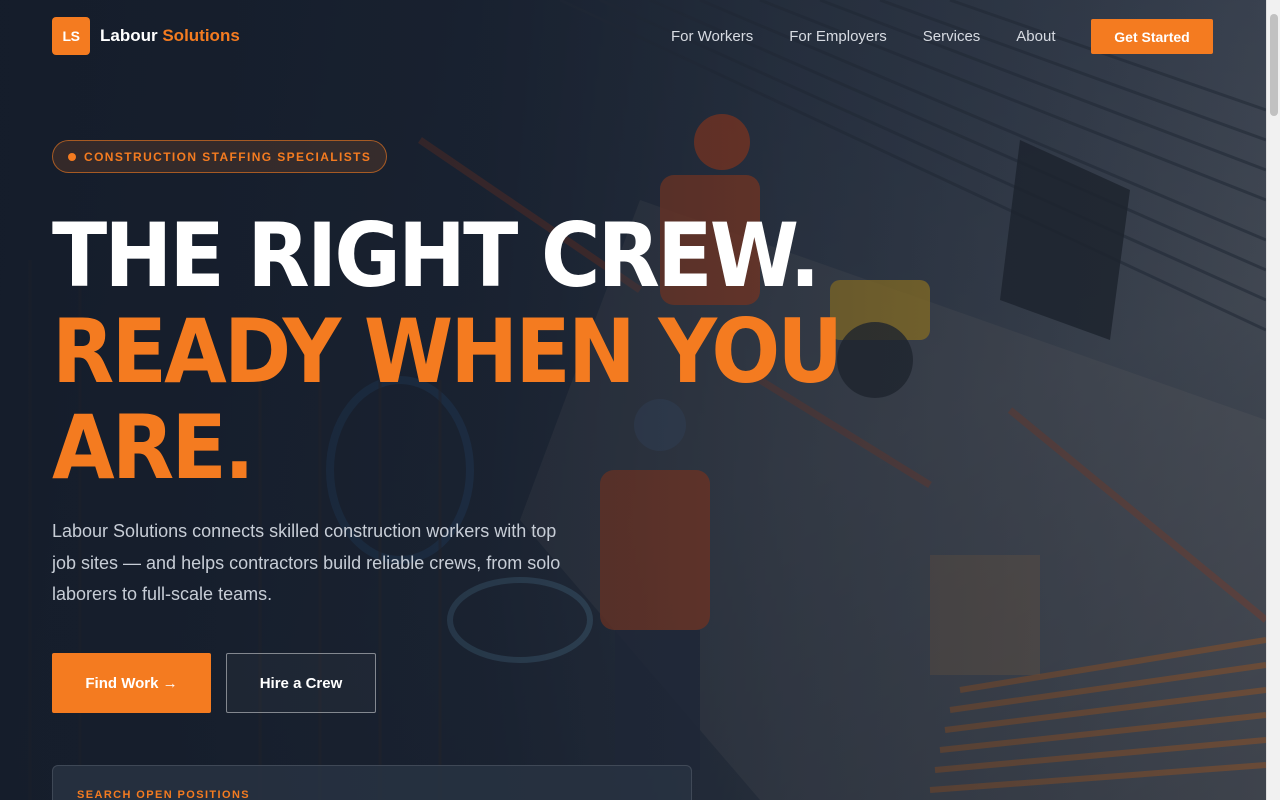  I want to click on get-started-button: Get Started, so click(1152, 36).